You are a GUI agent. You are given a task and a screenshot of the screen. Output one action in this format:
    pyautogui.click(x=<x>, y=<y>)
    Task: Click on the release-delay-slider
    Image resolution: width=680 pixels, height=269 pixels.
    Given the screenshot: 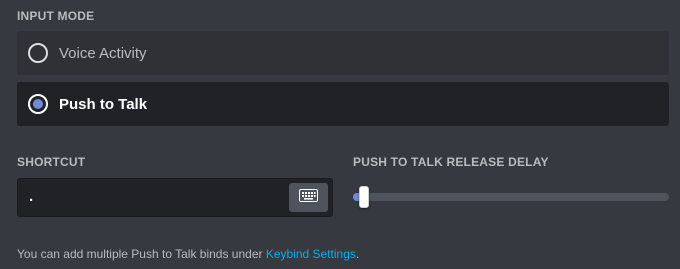 What is the action you would take?
    pyautogui.click(x=511, y=197)
    